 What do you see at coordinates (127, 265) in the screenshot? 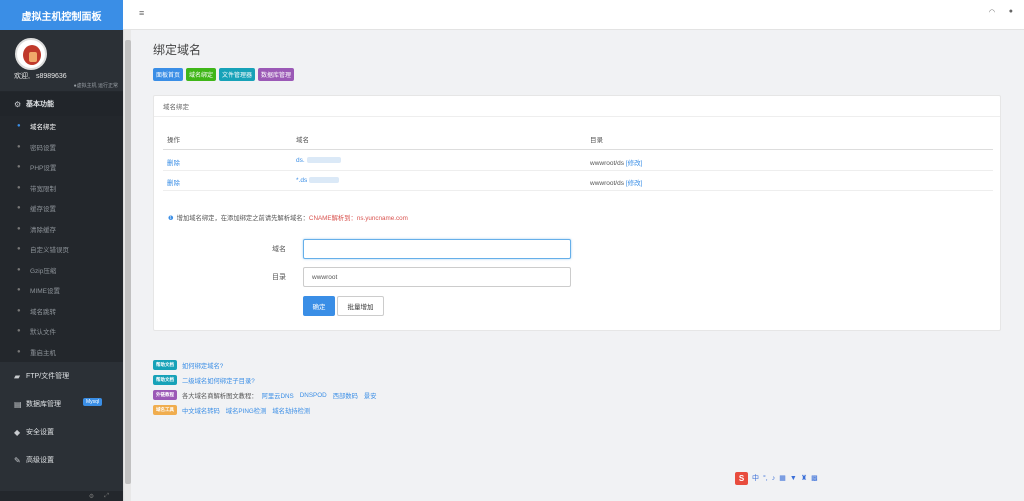
I see `sidebar-scrollbar` at bounding box center [127, 265].